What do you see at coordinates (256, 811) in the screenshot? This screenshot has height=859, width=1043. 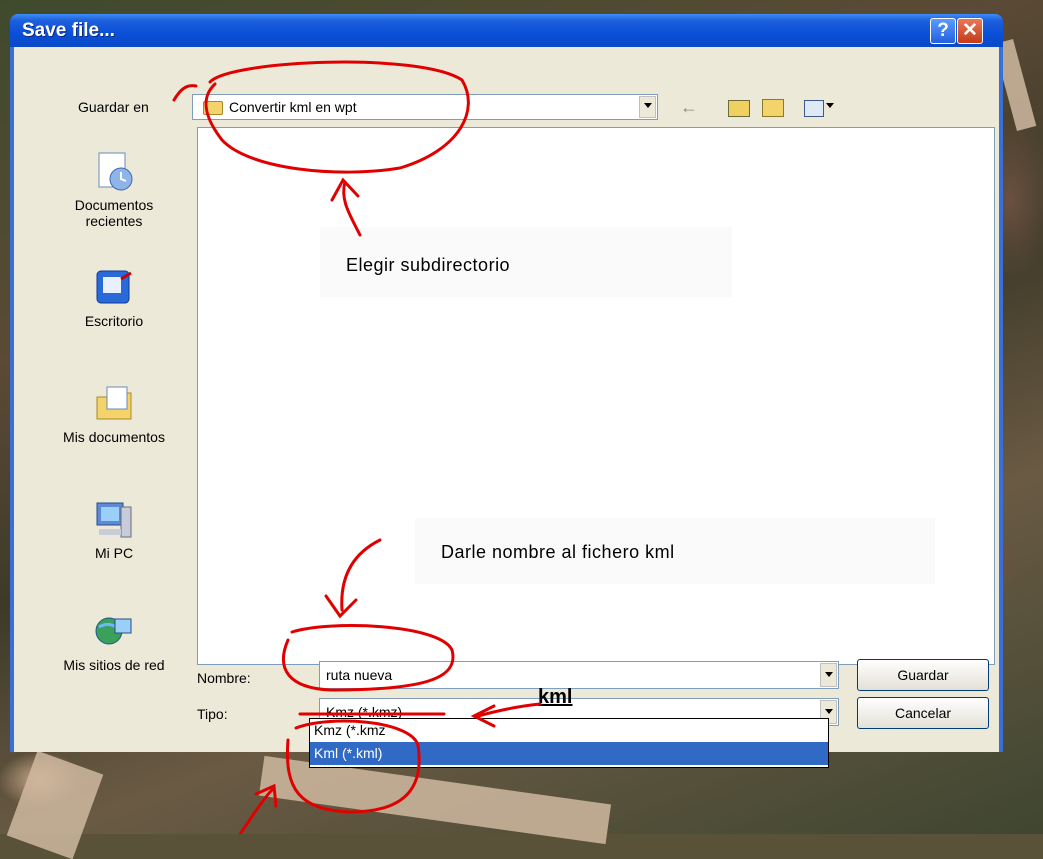 I see `arrow-to-dropdown-annotation` at bounding box center [256, 811].